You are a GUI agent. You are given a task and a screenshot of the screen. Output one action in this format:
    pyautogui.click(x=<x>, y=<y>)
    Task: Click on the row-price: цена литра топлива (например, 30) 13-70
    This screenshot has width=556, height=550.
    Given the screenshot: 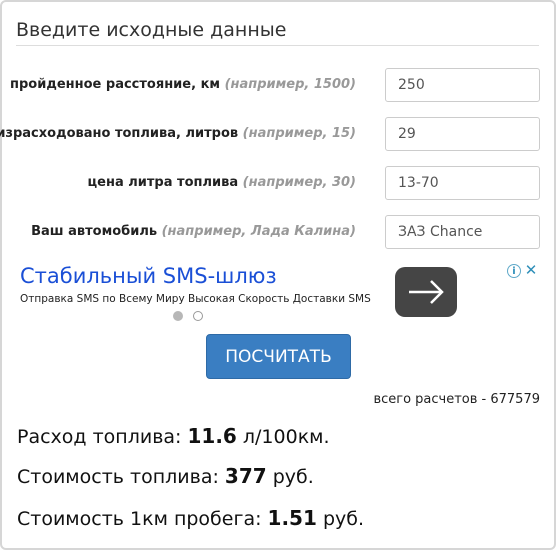 What is the action you would take?
    pyautogui.click(x=278, y=183)
    